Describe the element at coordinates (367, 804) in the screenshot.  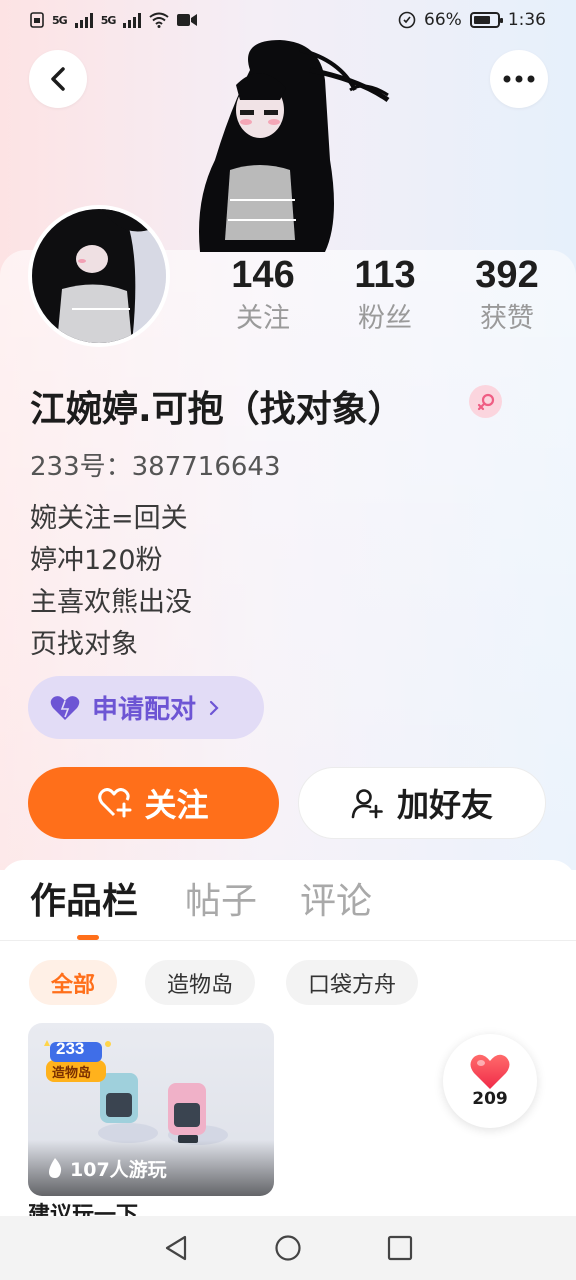
I see `add-person-icon` at that location.